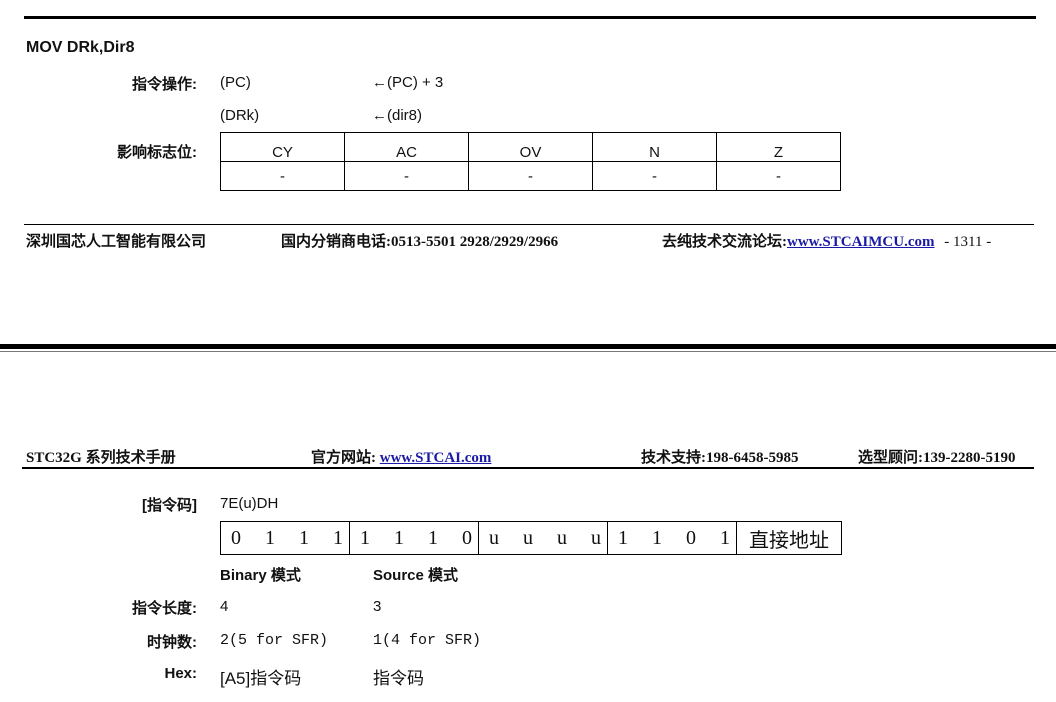 Image resolution: width=1056 pixels, height=702 pixels. What do you see at coordinates (282, 147) in the screenshot?
I see `flag-header-cy: CY` at bounding box center [282, 147].